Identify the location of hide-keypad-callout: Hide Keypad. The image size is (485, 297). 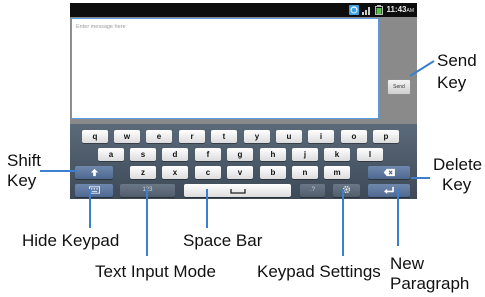
(71, 240).